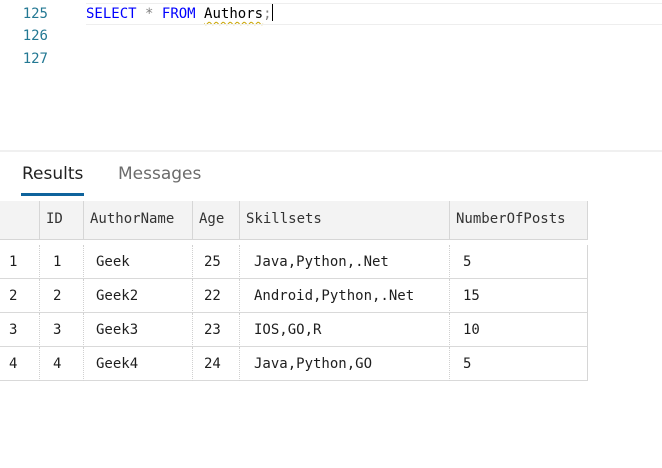 Image resolution: width=662 pixels, height=468 pixels. What do you see at coordinates (138, 364) in the screenshot?
I see `cell-authorname: Geek4` at bounding box center [138, 364].